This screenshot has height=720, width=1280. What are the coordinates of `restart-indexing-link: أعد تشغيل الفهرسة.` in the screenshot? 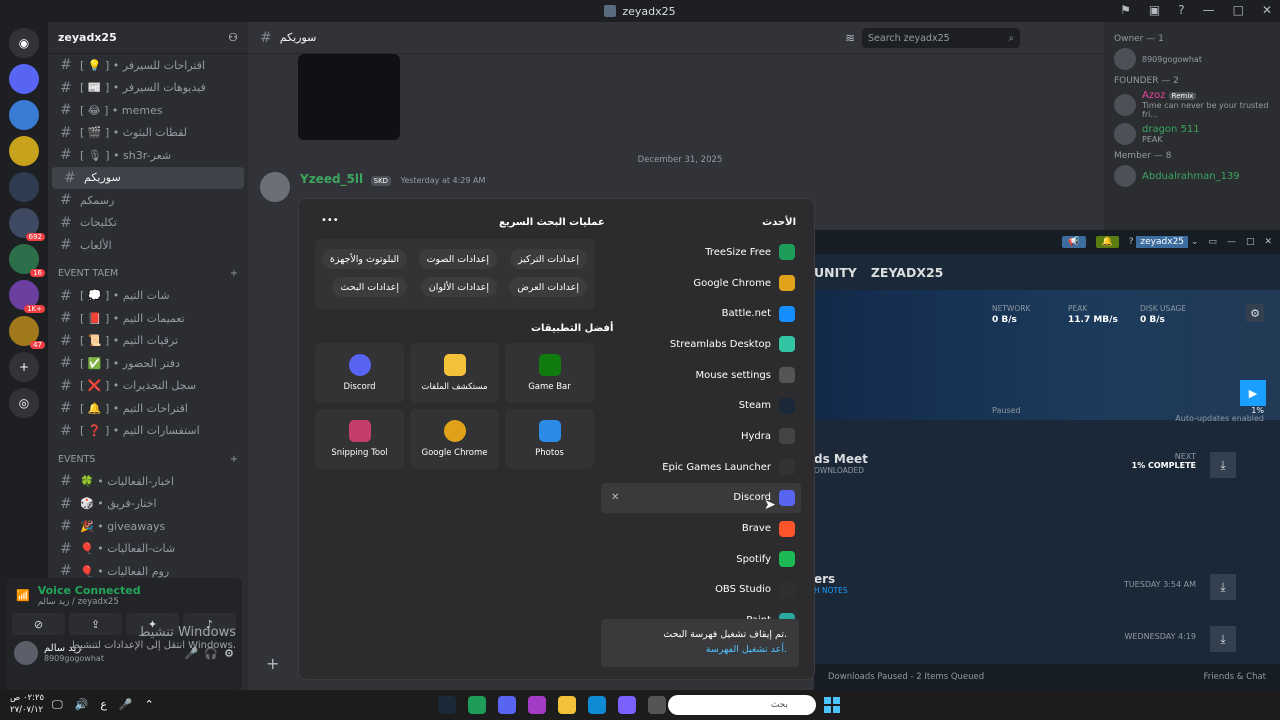 It's located at (700, 649).